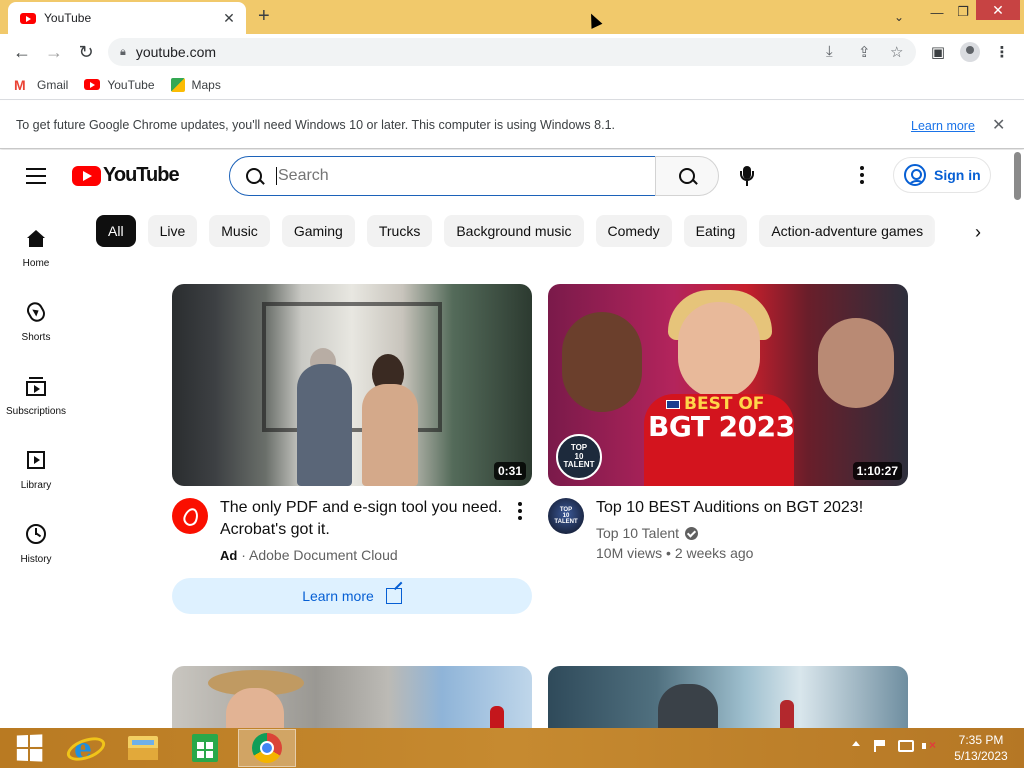 The height and width of the screenshot is (768, 1024). I want to click on chip-music: Music, so click(239, 231).